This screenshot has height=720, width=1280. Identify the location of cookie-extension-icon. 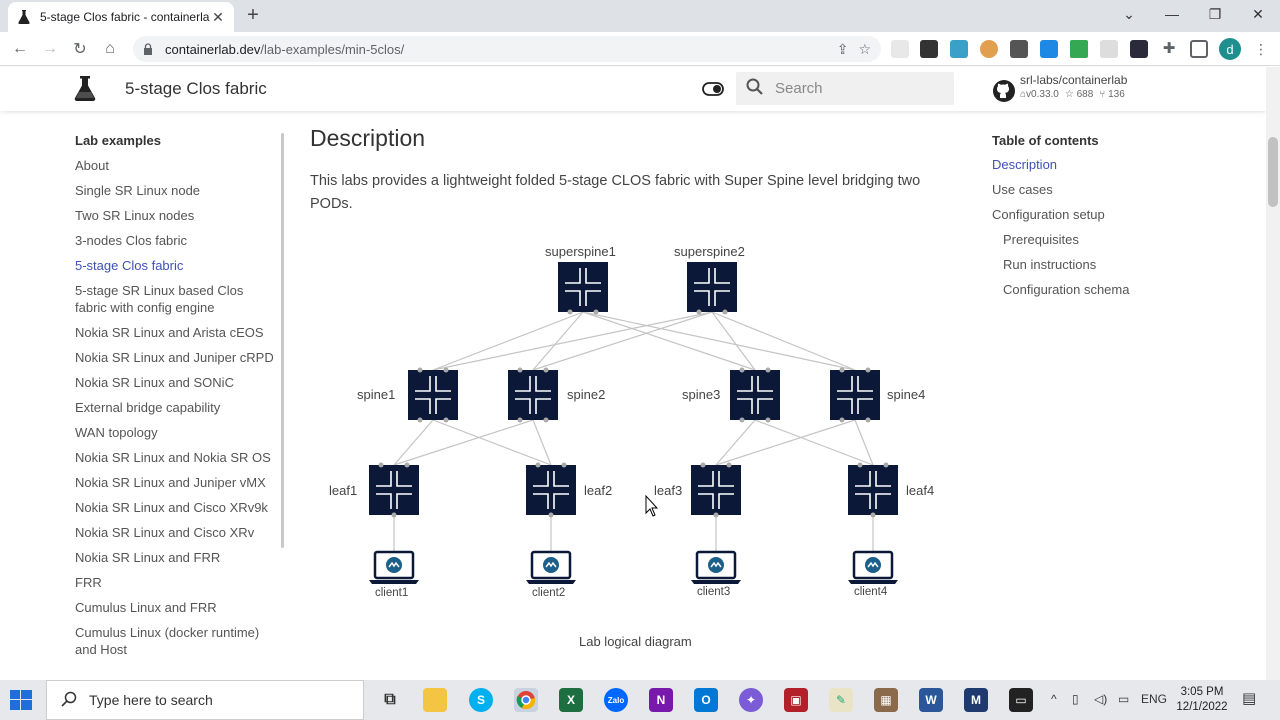
(989, 49).